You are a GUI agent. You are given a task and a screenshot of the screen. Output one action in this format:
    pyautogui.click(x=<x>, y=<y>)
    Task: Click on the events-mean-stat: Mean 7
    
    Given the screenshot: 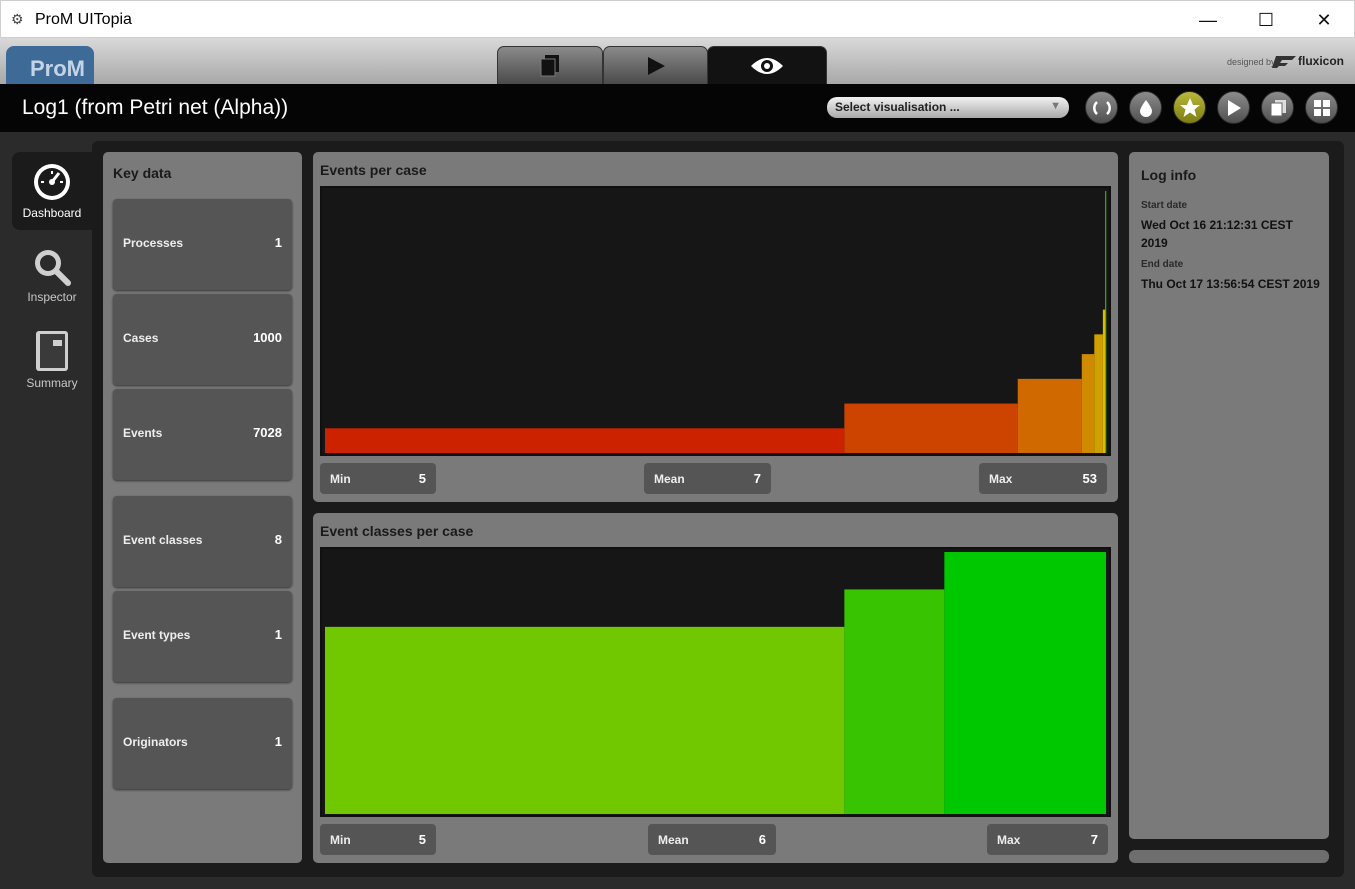 What is the action you would take?
    pyautogui.click(x=707, y=478)
    